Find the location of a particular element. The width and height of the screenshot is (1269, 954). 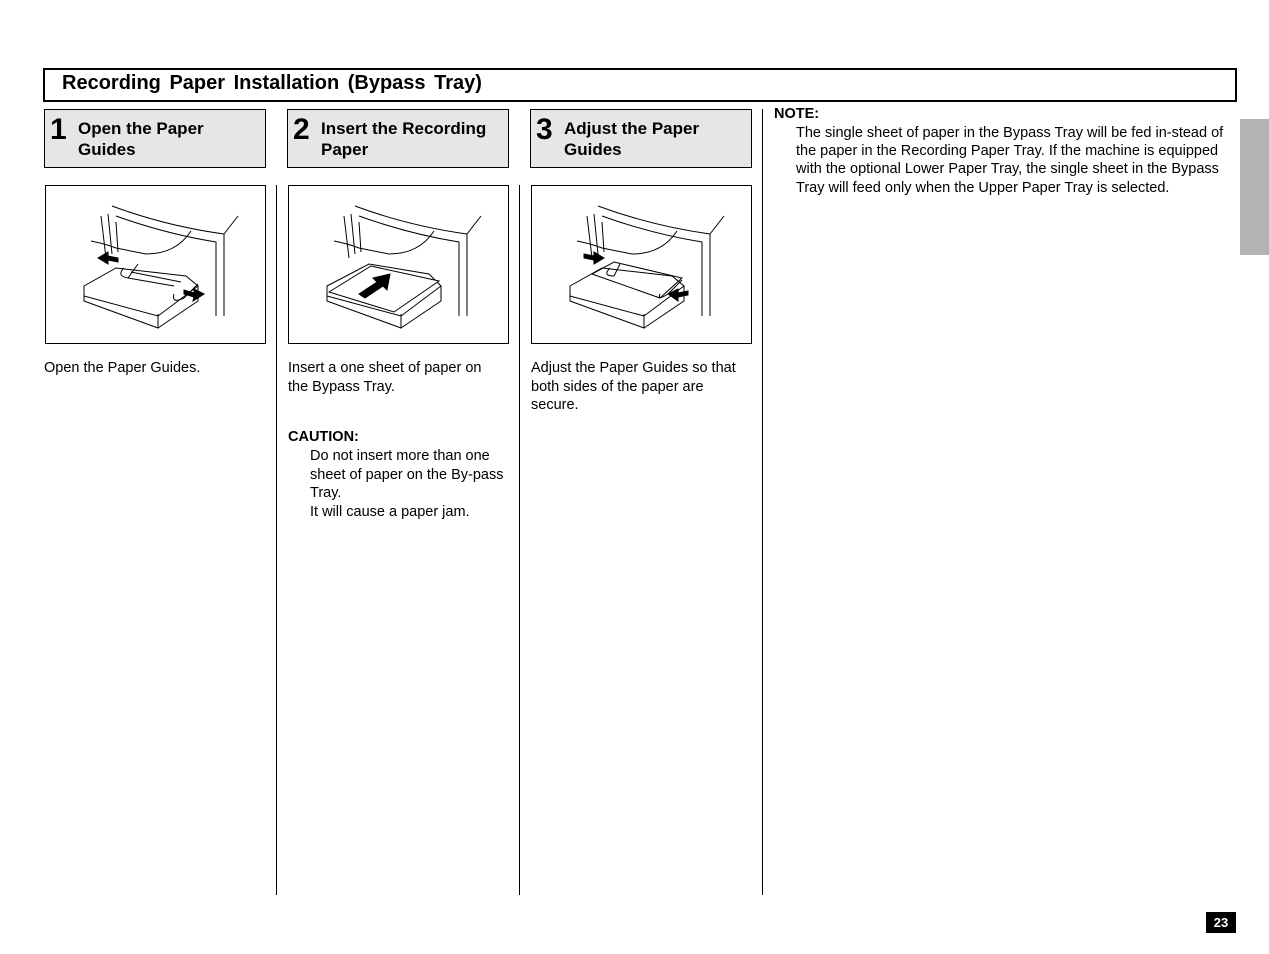

step-3-header: 3 Adjust the Paper Guides is located at coordinates (641, 138).